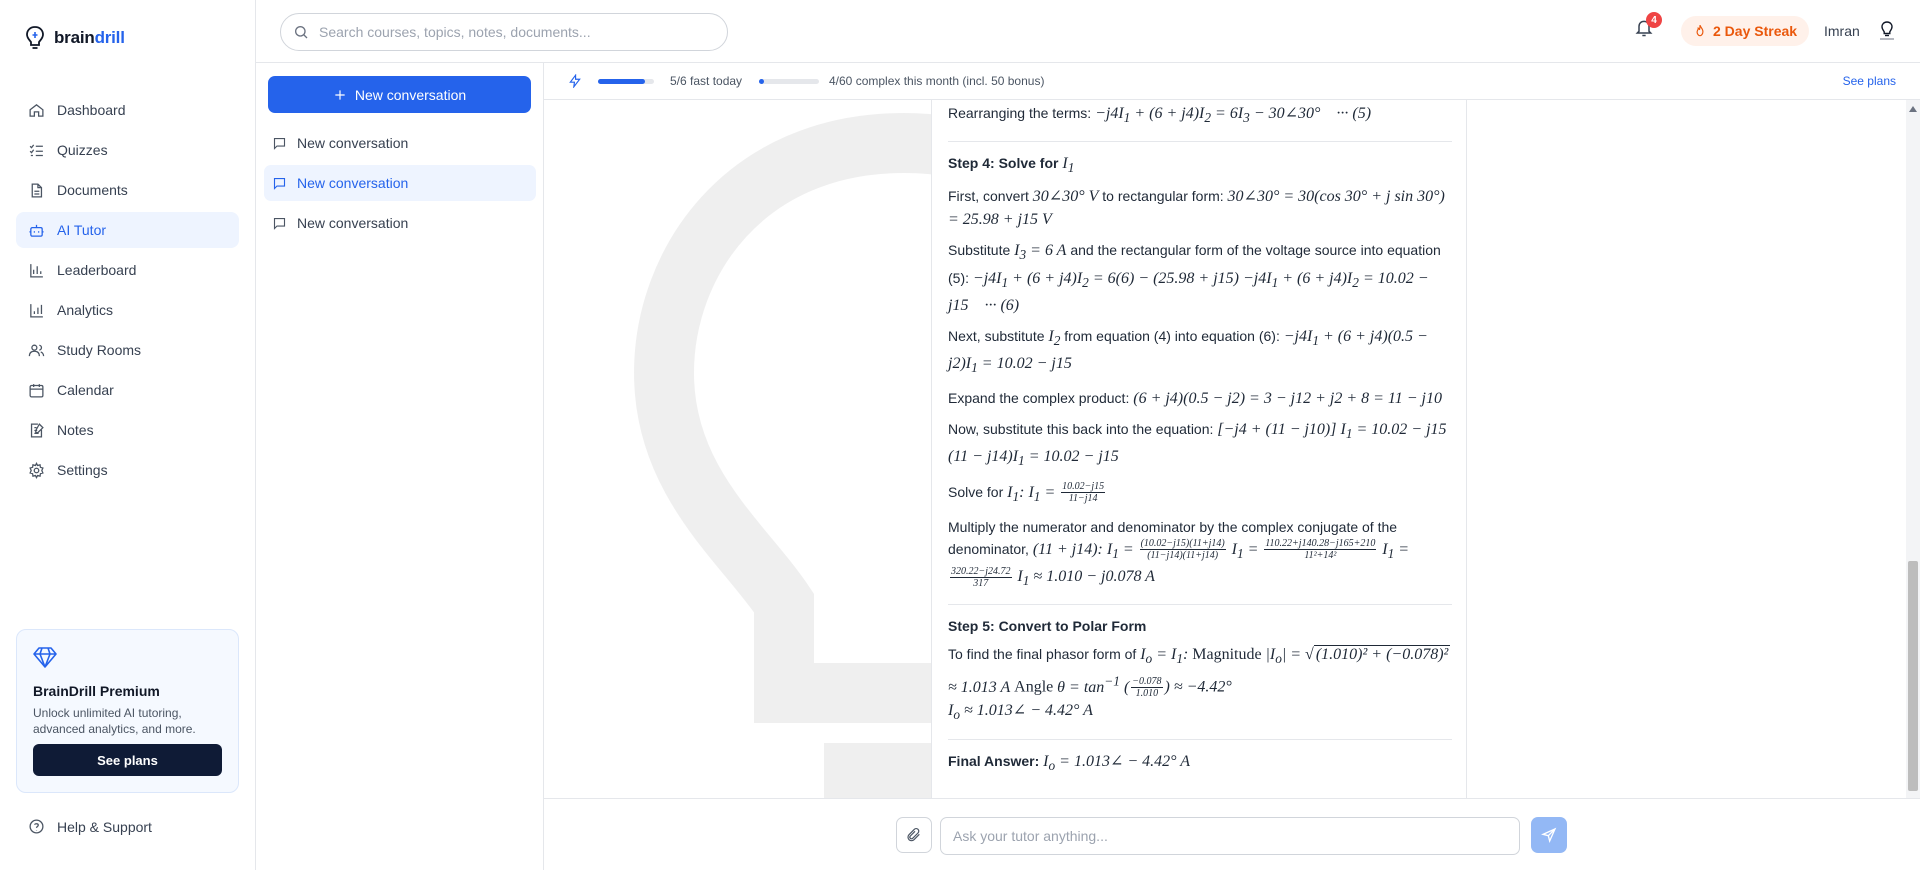  Describe the element at coordinates (96, 691) in the screenshot. I see `premium-title: BrainDrill Premium` at that location.